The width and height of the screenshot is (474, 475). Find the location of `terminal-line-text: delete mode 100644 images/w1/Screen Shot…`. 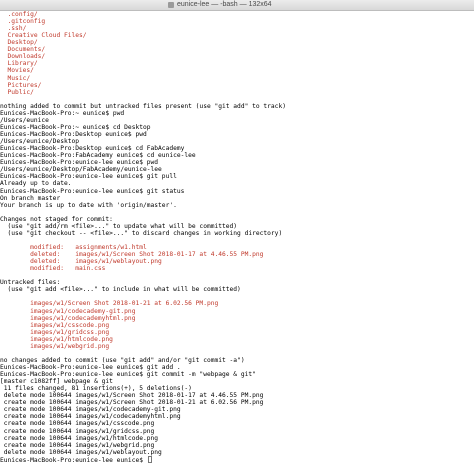

terminal-line-text: delete mode 100644 images/w1/Screen Shot… is located at coordinates (132, 396).